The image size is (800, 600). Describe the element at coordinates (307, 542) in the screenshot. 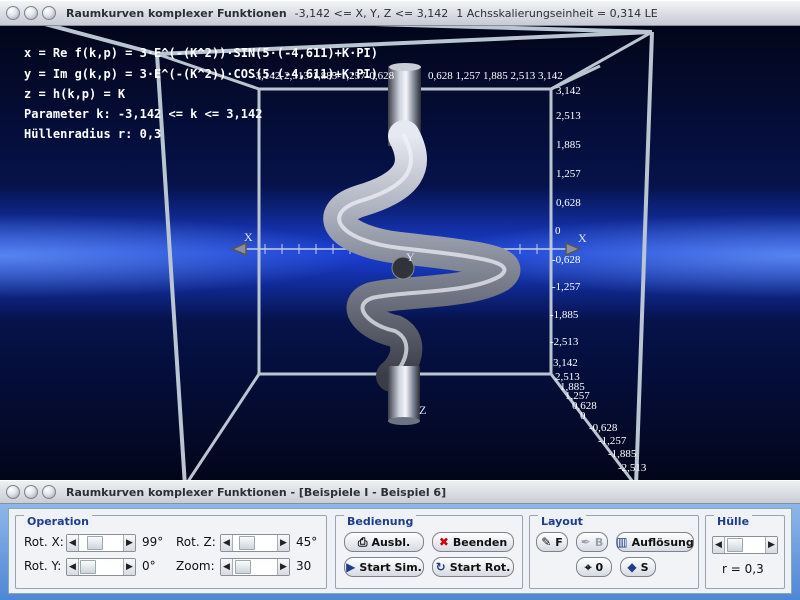

I see `rot-z-value: 45°` at that location.